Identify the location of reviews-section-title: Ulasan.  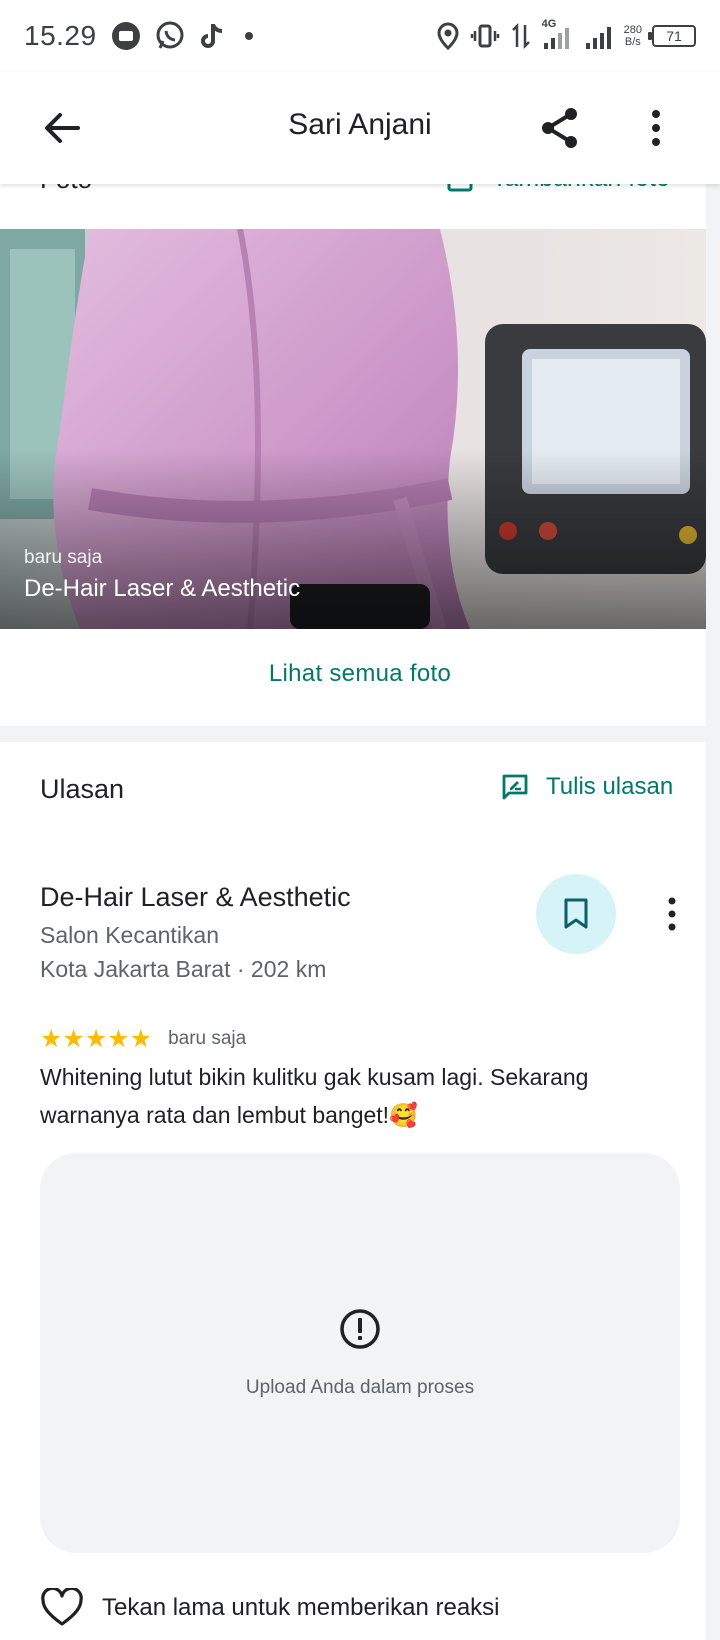
(82, 789).